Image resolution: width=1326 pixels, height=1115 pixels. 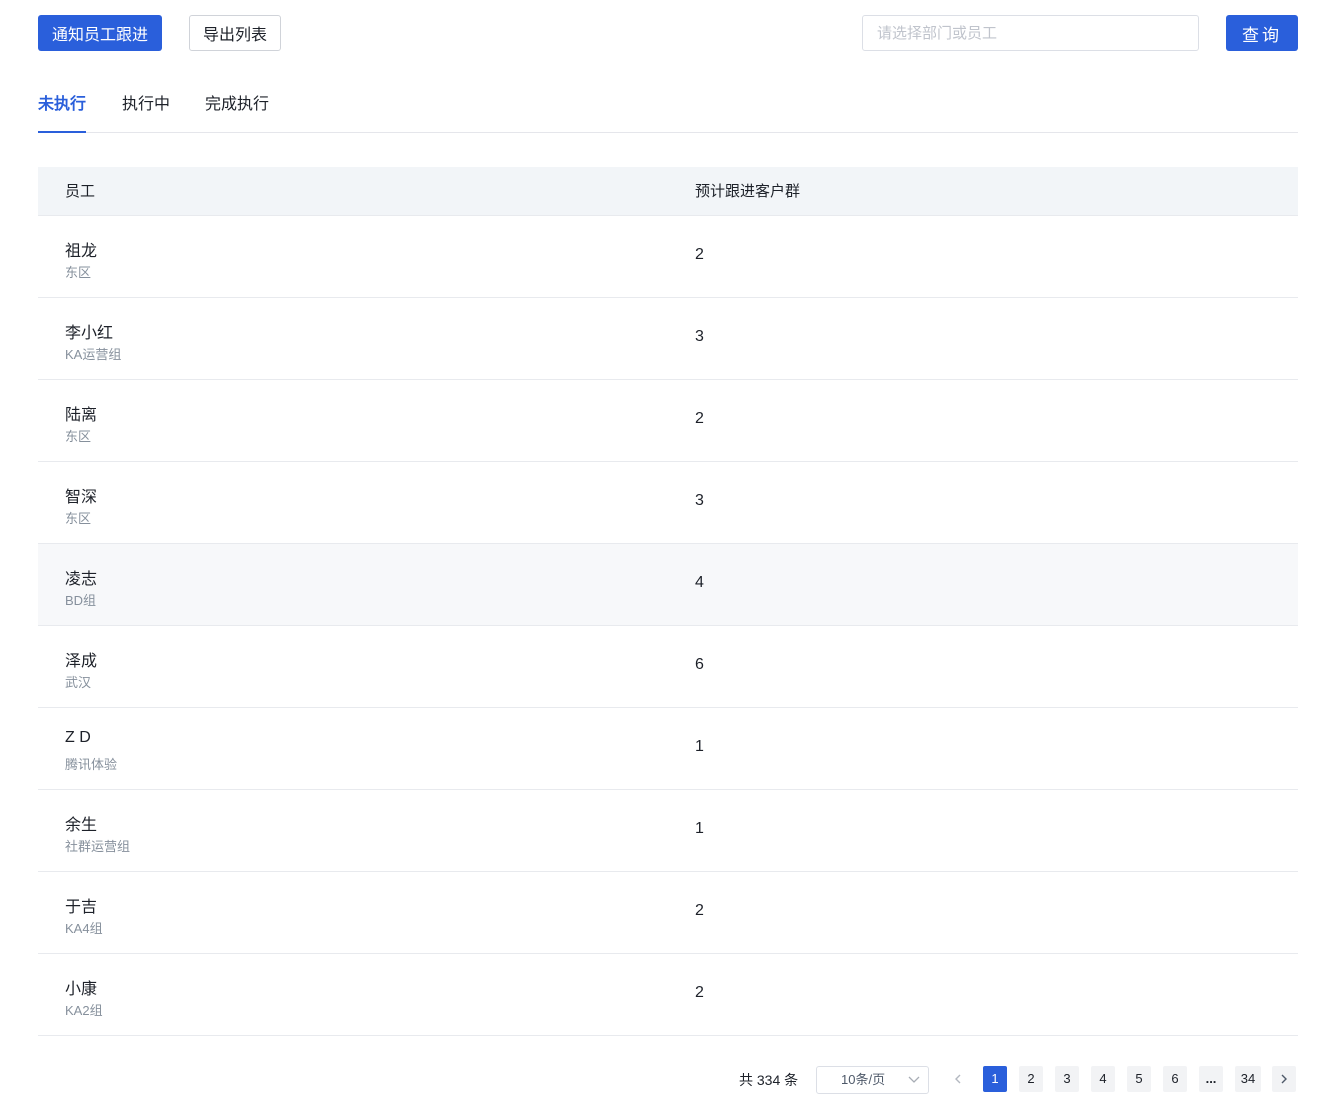 I want to click on employee-department: 武汉, so click(x=78, y=682).